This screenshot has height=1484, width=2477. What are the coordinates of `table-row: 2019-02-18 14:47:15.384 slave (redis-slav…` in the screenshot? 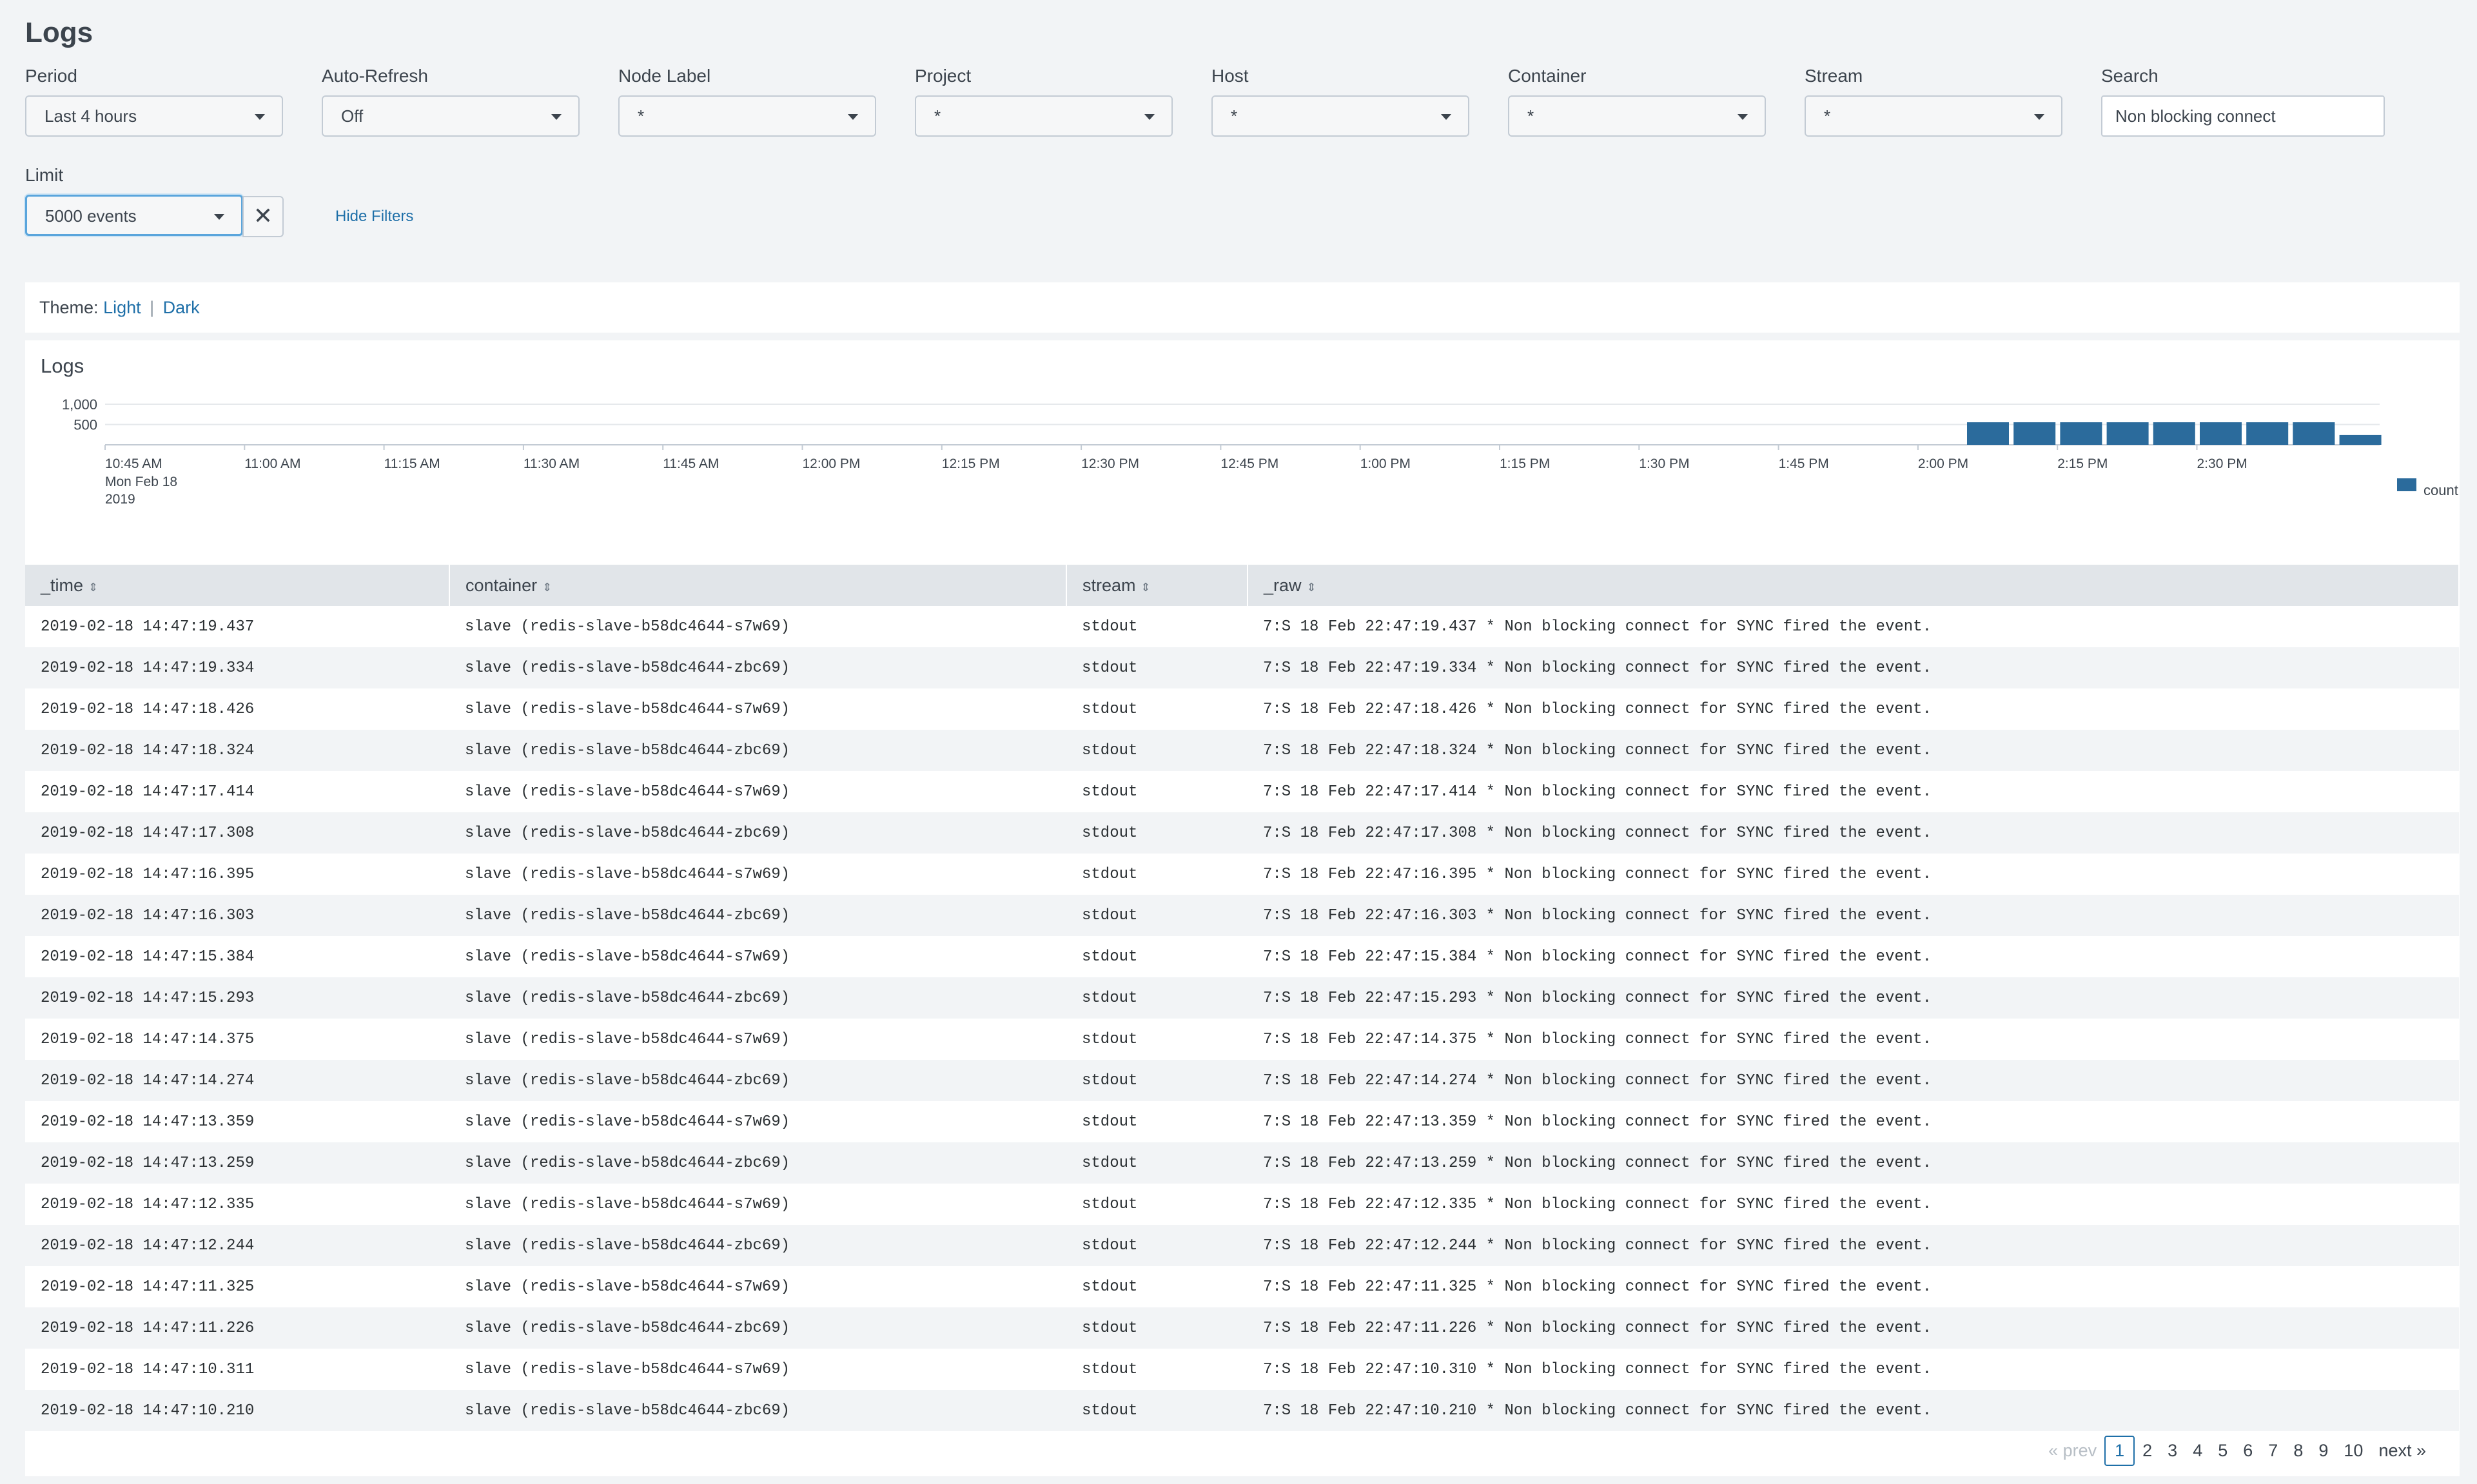 It's located at (1242, 956).